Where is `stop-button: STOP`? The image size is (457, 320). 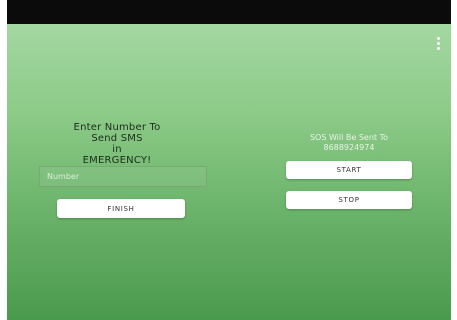 stop-button: STOP is located at coordinates (349, 200).